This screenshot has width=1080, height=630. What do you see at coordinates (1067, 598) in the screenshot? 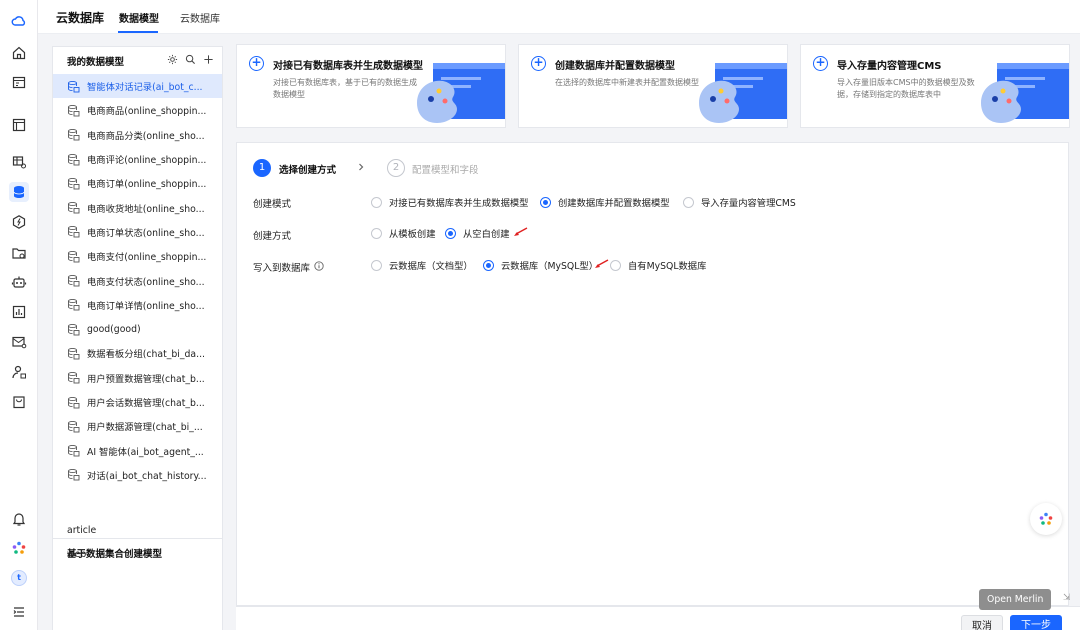
I see `collapse-arrows-icon: ⇲` at bounding box center [1067, 598].